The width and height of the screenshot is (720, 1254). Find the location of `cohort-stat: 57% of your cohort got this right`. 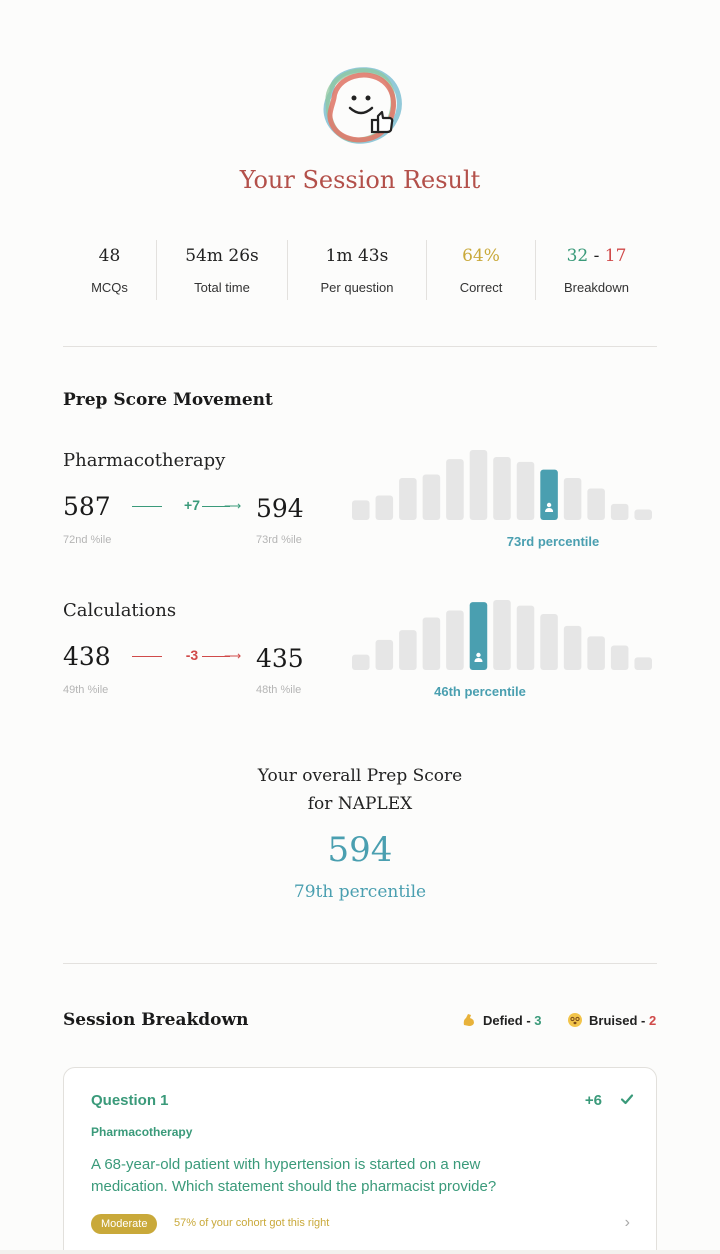

cohort-stat: 57% of your cohort got this right is located at coordinates (252, 1223).